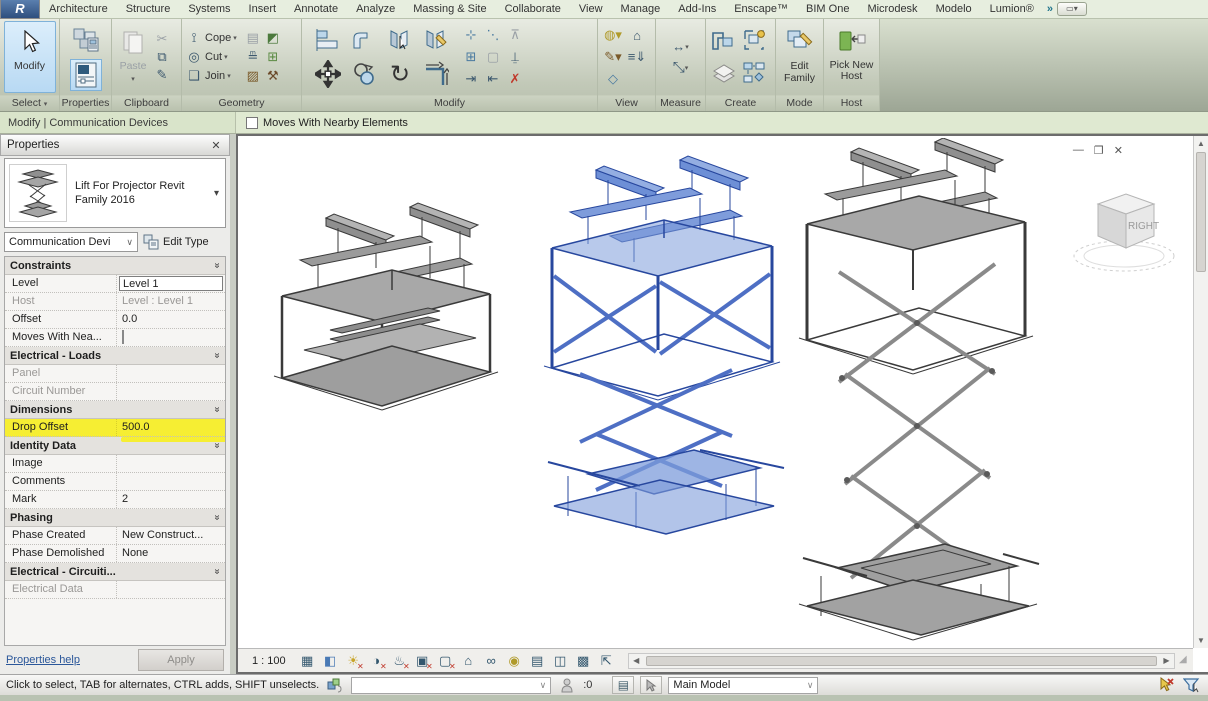 The width and height of the screenshot is (1208, 701). Describe the element at coordinates (115, 554) in the screenshot. I see `property-row-phase-demolished: Phase Demolished None` at that location.